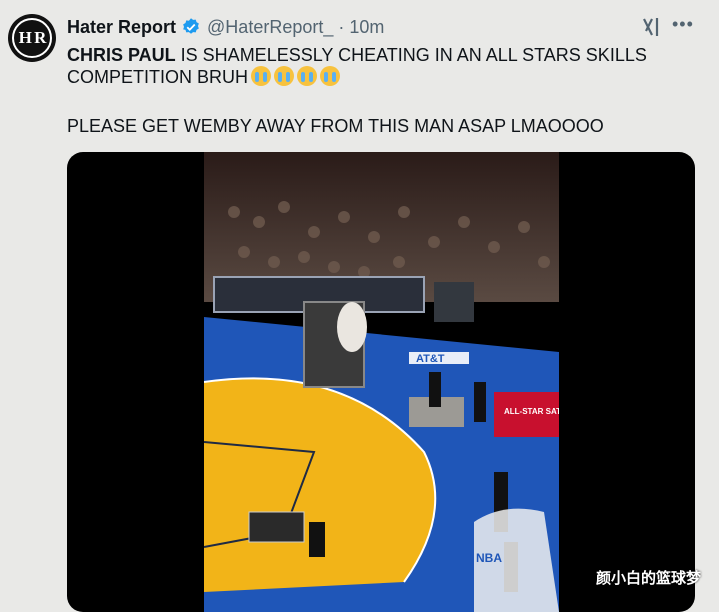  I want to click on avatar: H R, so click(32, 38).